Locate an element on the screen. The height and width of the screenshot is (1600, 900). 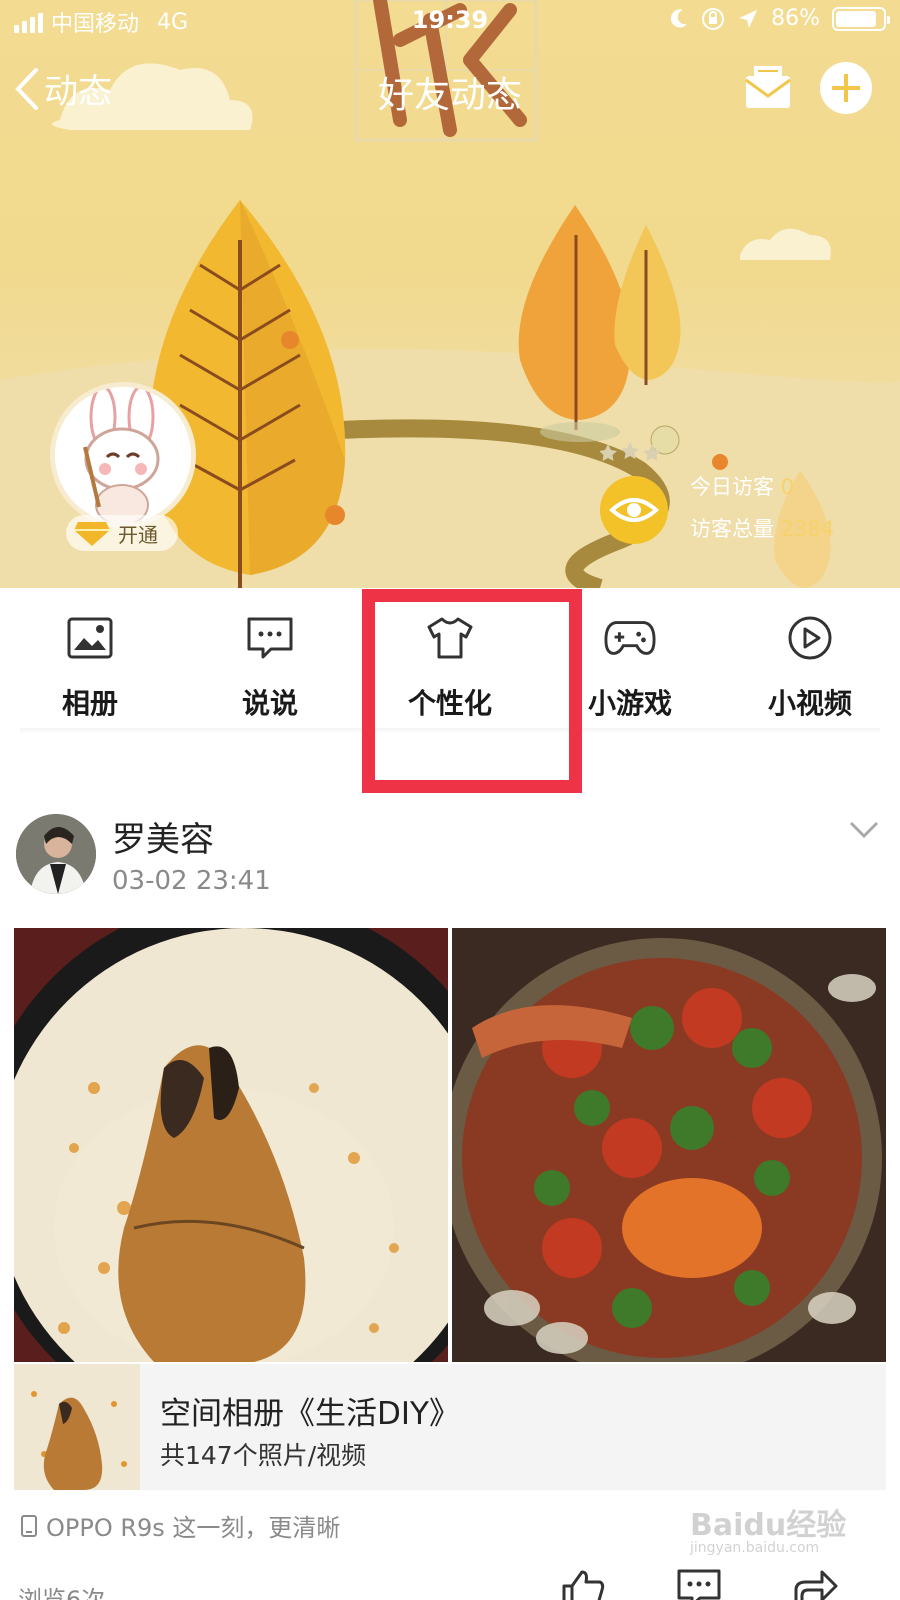
post-header: 罗美容 03-02 23:41 is located at coordinates (450, 858).